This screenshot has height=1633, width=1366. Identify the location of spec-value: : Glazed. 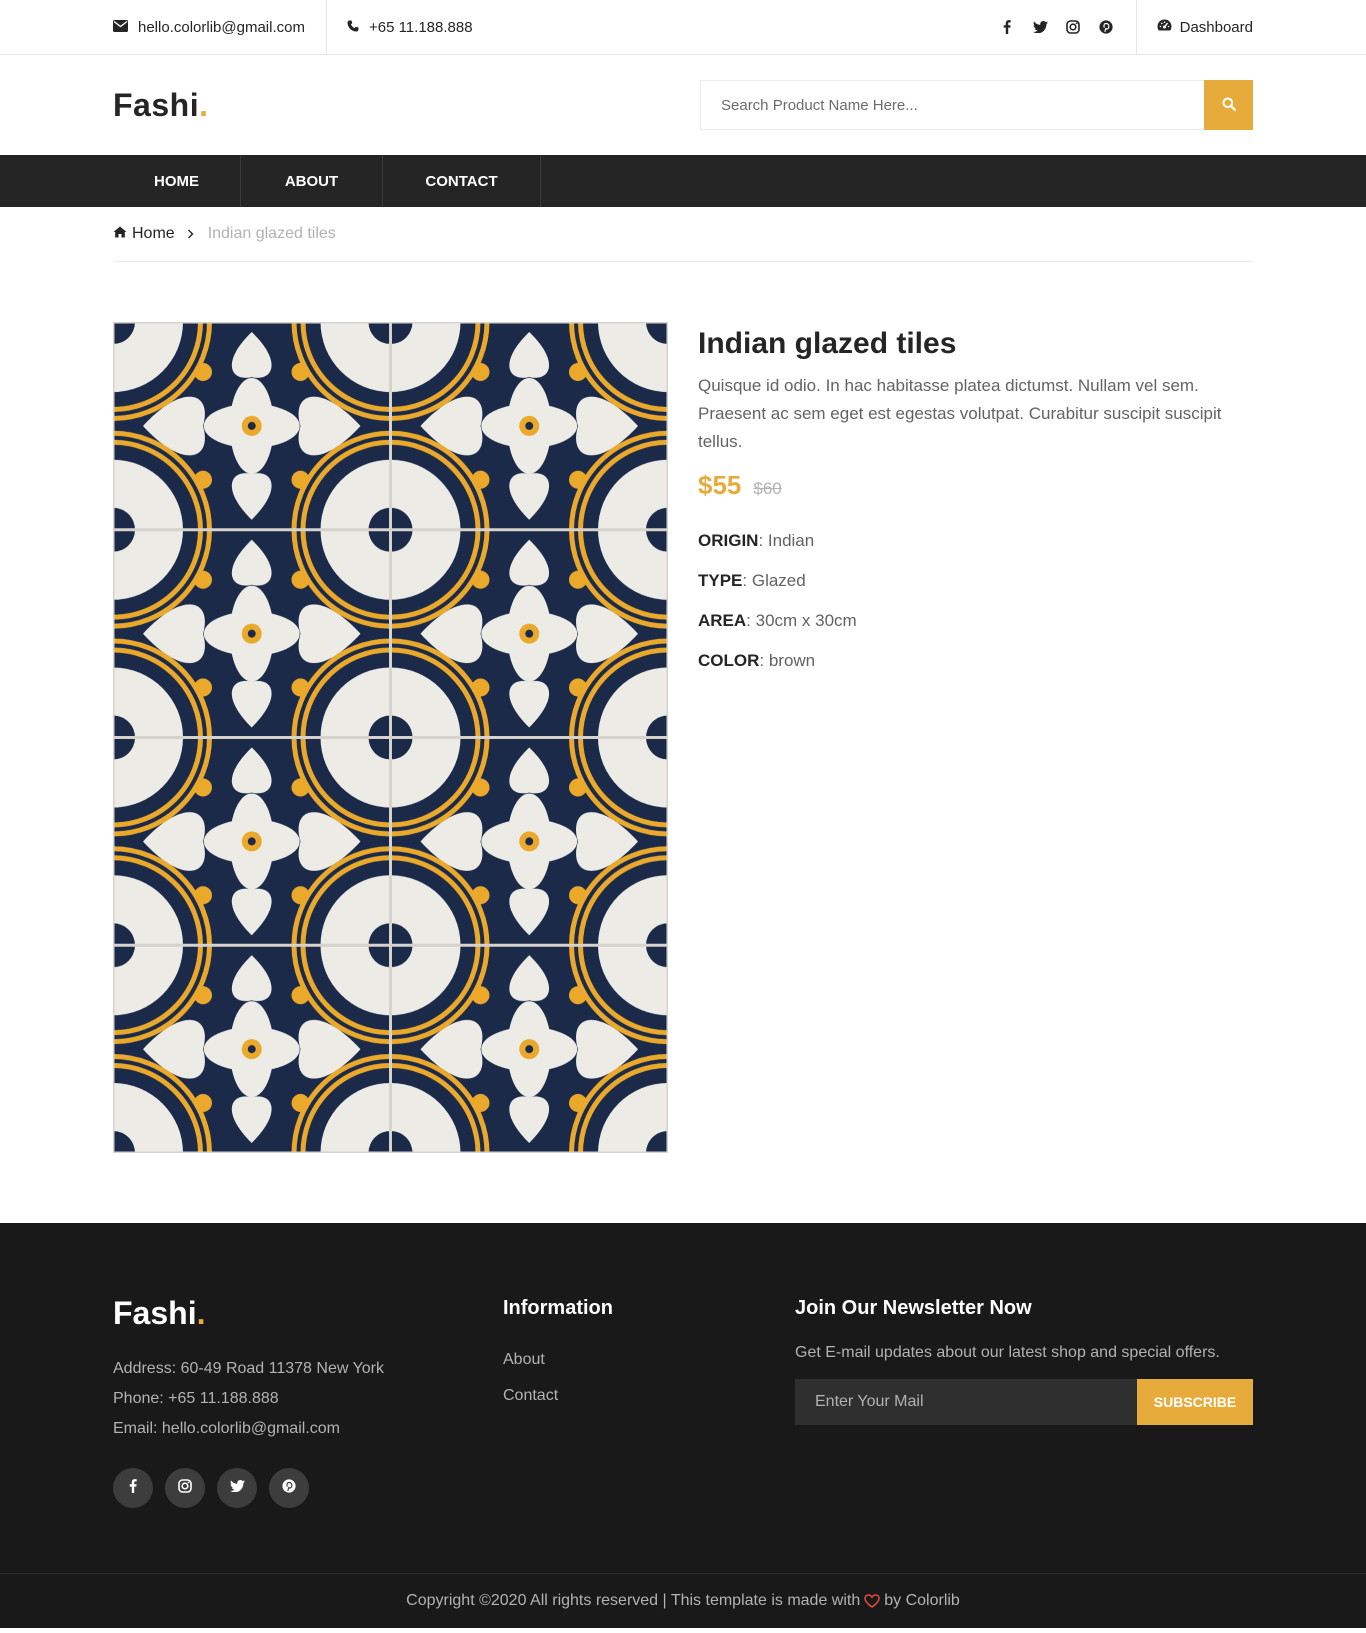
(774, 580).